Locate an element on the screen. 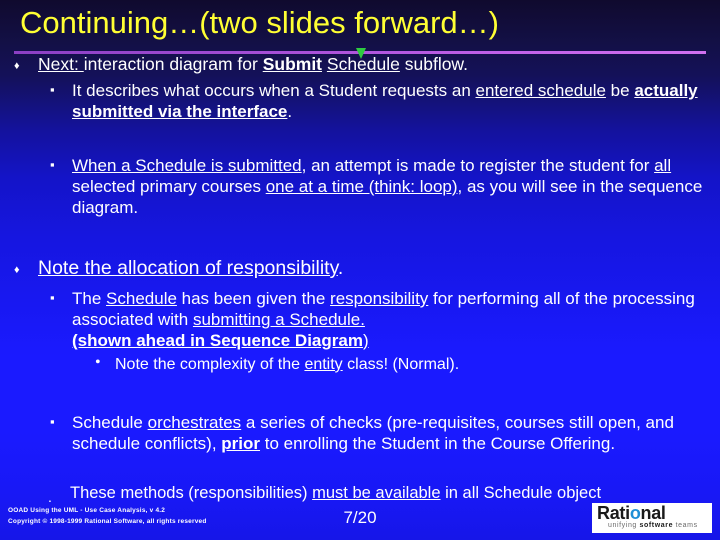 The width and height of the screenshot is (720, 540). rational-logo-wordmark: Rational is located at coordinates (631, 513).